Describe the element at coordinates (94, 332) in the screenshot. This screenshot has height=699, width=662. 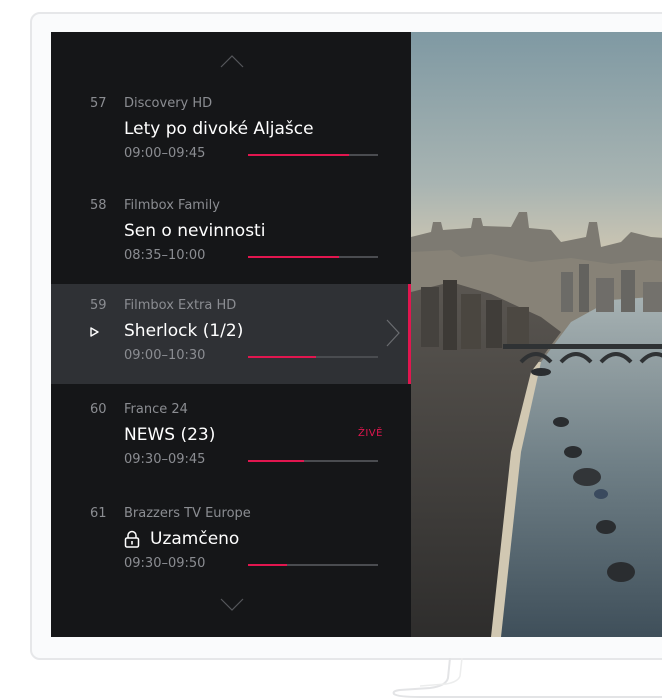
I see `play-icon` at that location.